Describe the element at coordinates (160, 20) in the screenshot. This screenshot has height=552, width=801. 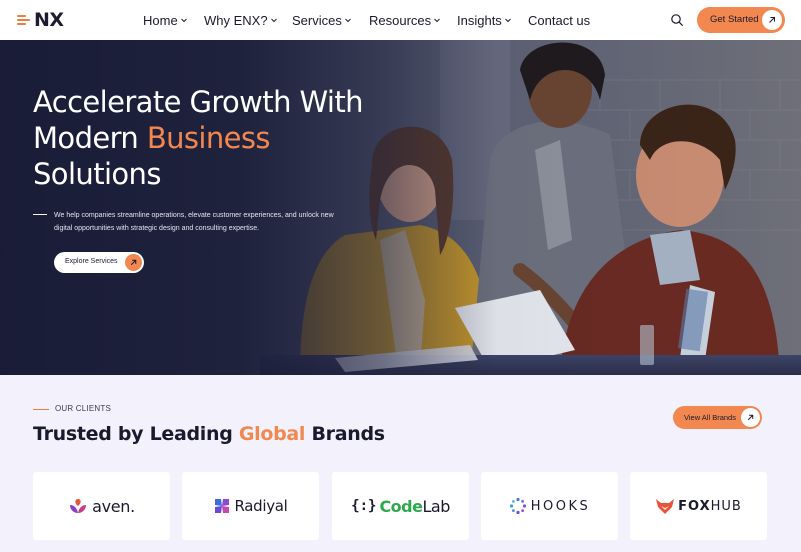
I see `menu-item-label: Home` at that location.